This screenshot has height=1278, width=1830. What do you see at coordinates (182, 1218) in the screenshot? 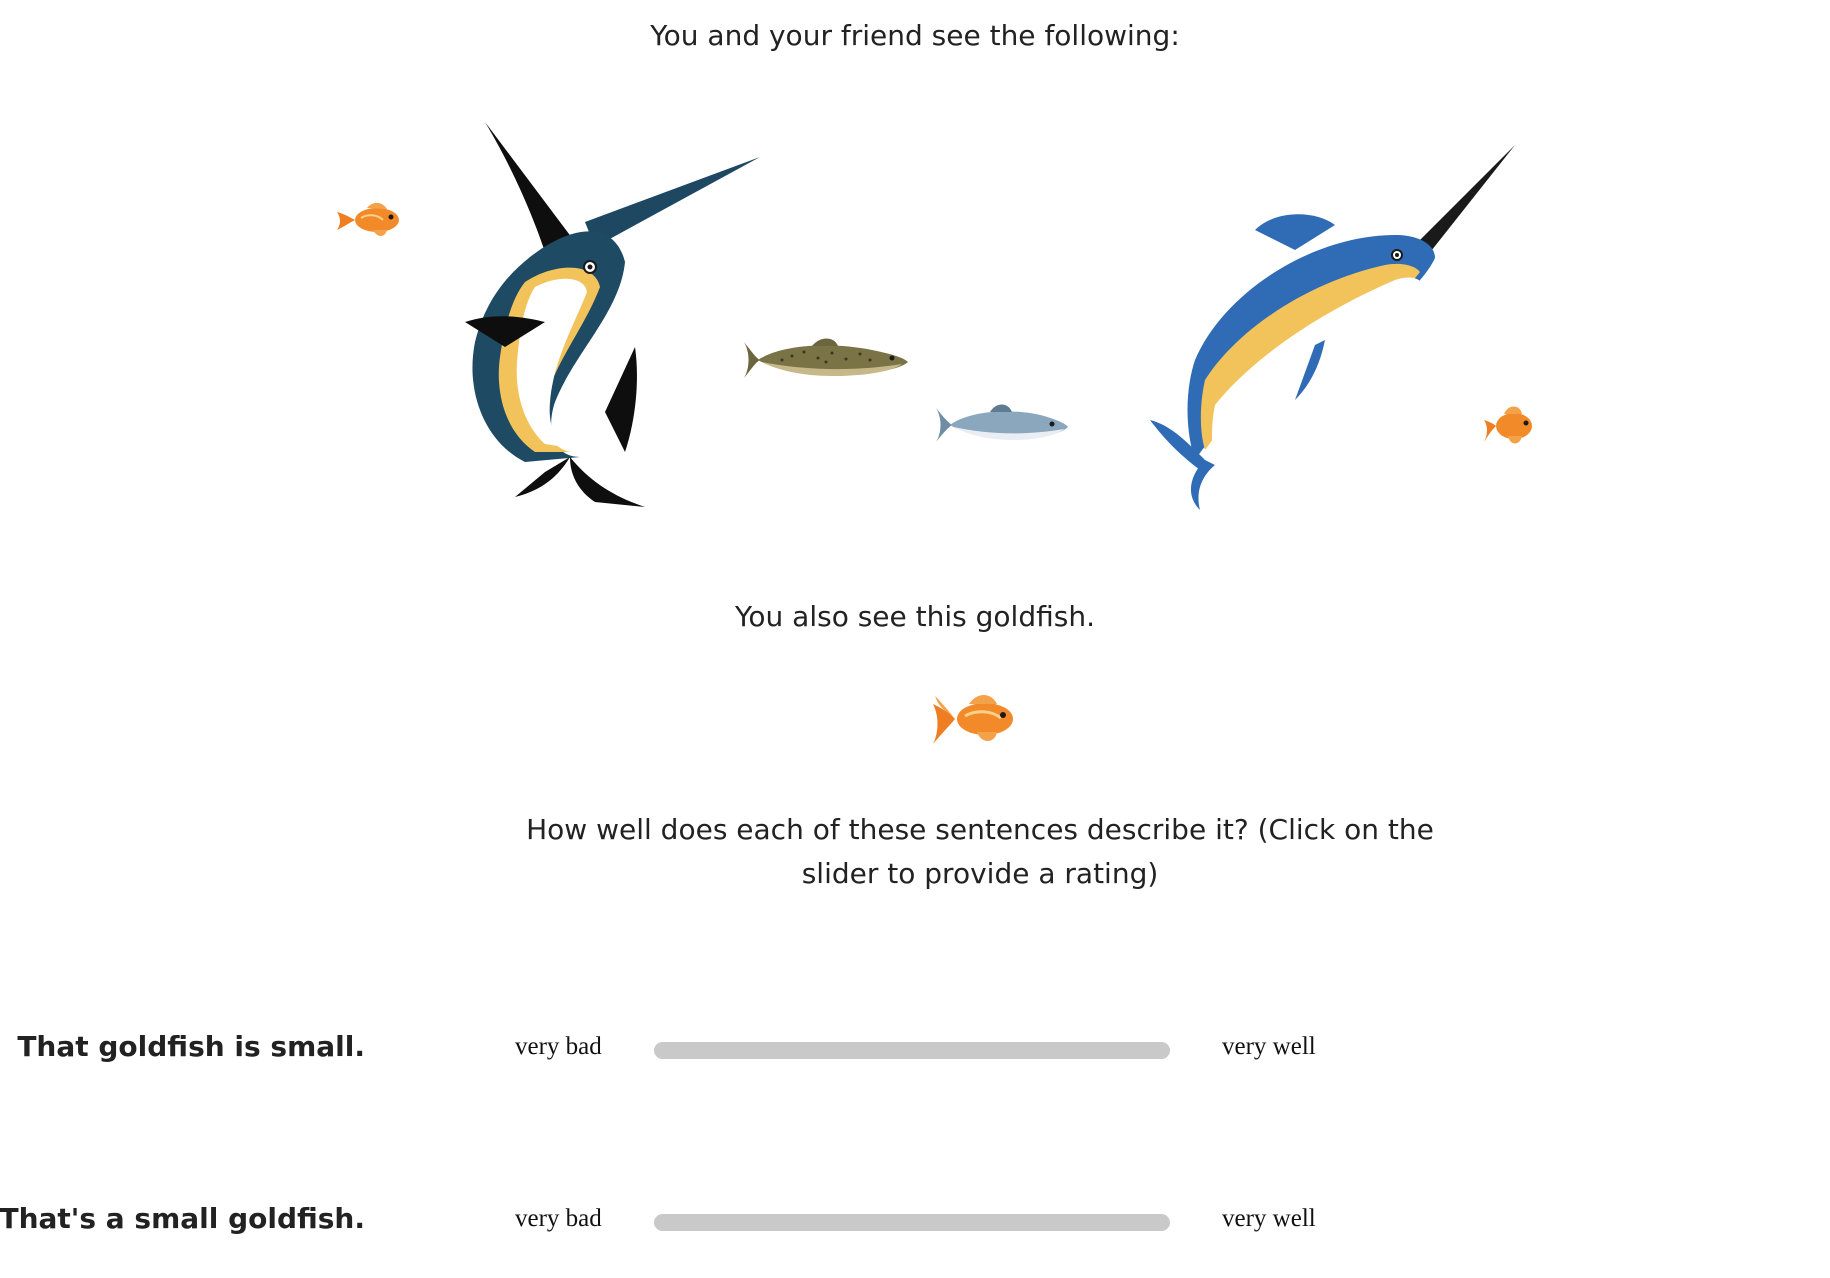
I see `sentence-label: That's a small goldfish.` at bounding box center [182, 1218].